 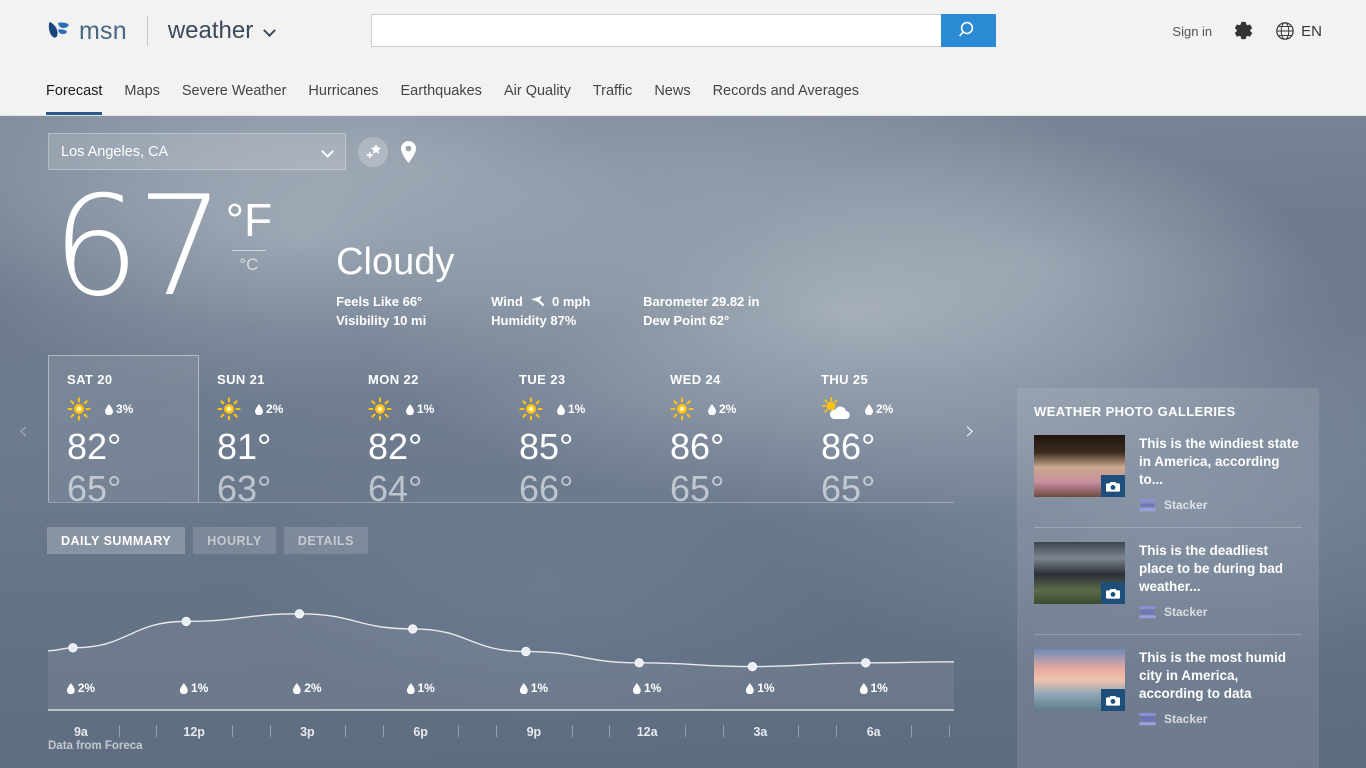 I want to click on forecast-prev-button: ‹, so click(x=23, y=431).